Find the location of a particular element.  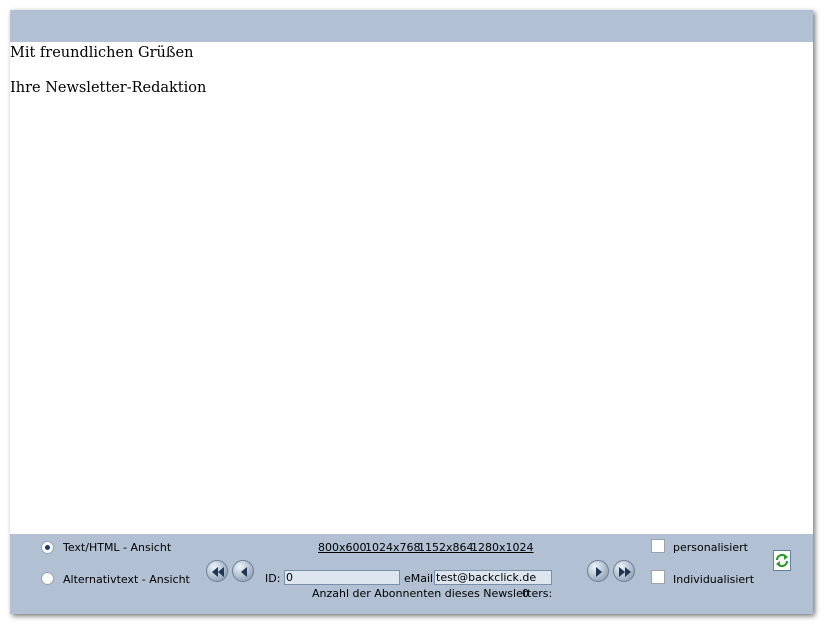

last-icon is located at coordinates (624, 571).